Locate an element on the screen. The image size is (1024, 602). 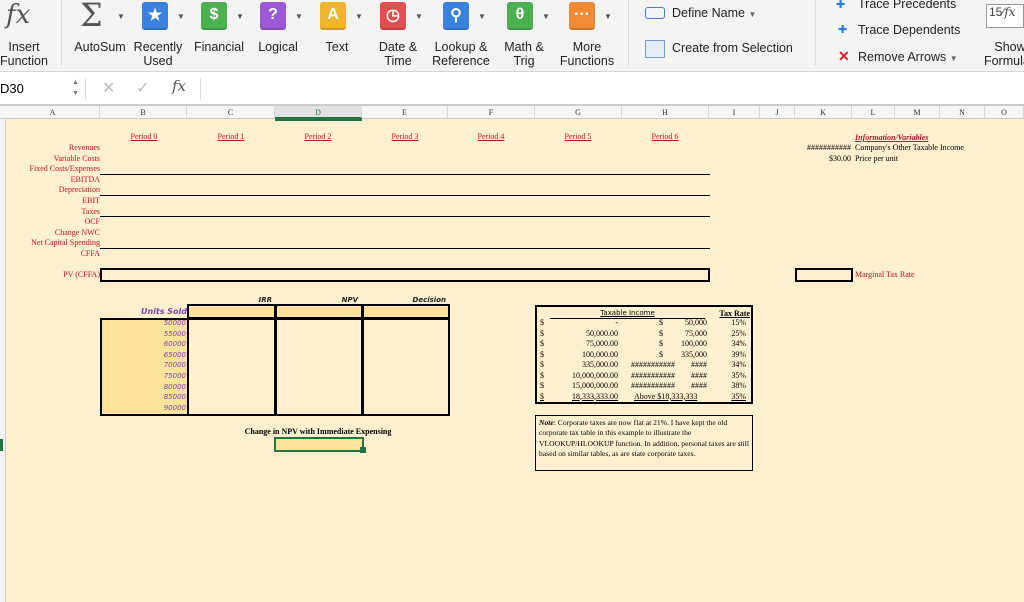
show-formulas-button: ShowFormulas is located at coordinates (1002, 54).